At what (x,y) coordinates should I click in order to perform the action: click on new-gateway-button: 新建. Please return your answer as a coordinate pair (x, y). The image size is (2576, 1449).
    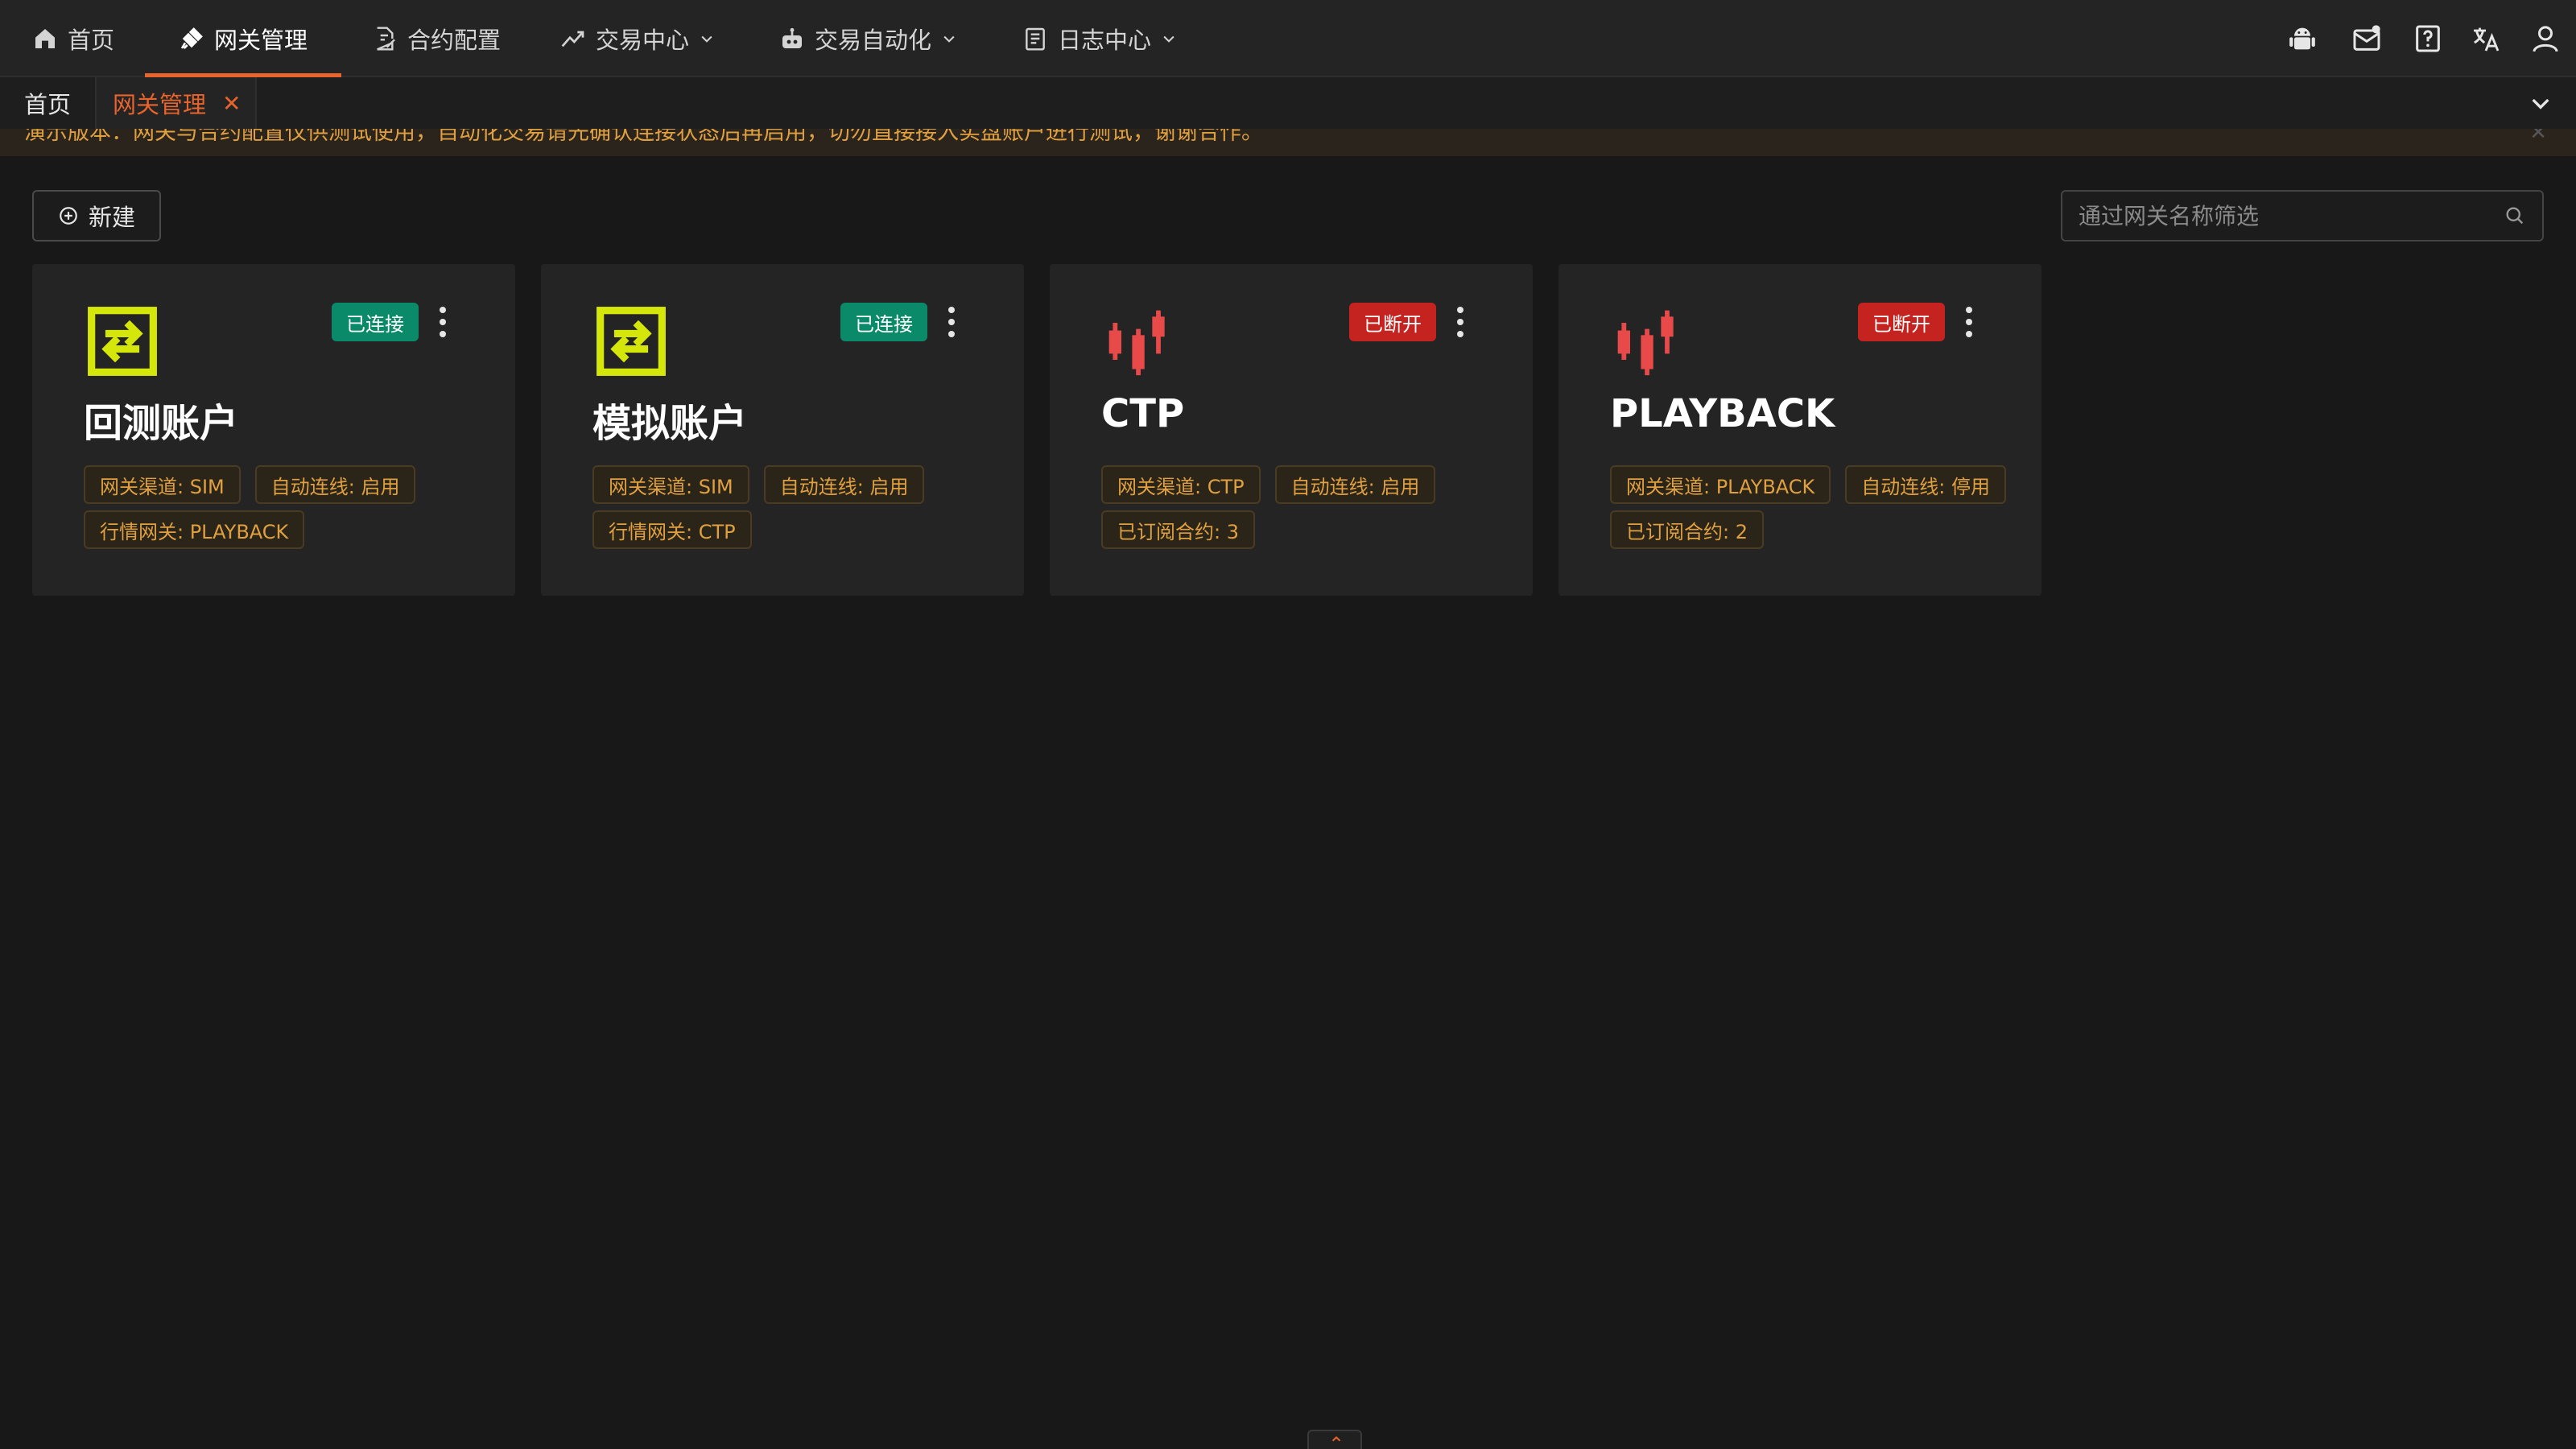
    Looking at the image, I should click on (96, 216).